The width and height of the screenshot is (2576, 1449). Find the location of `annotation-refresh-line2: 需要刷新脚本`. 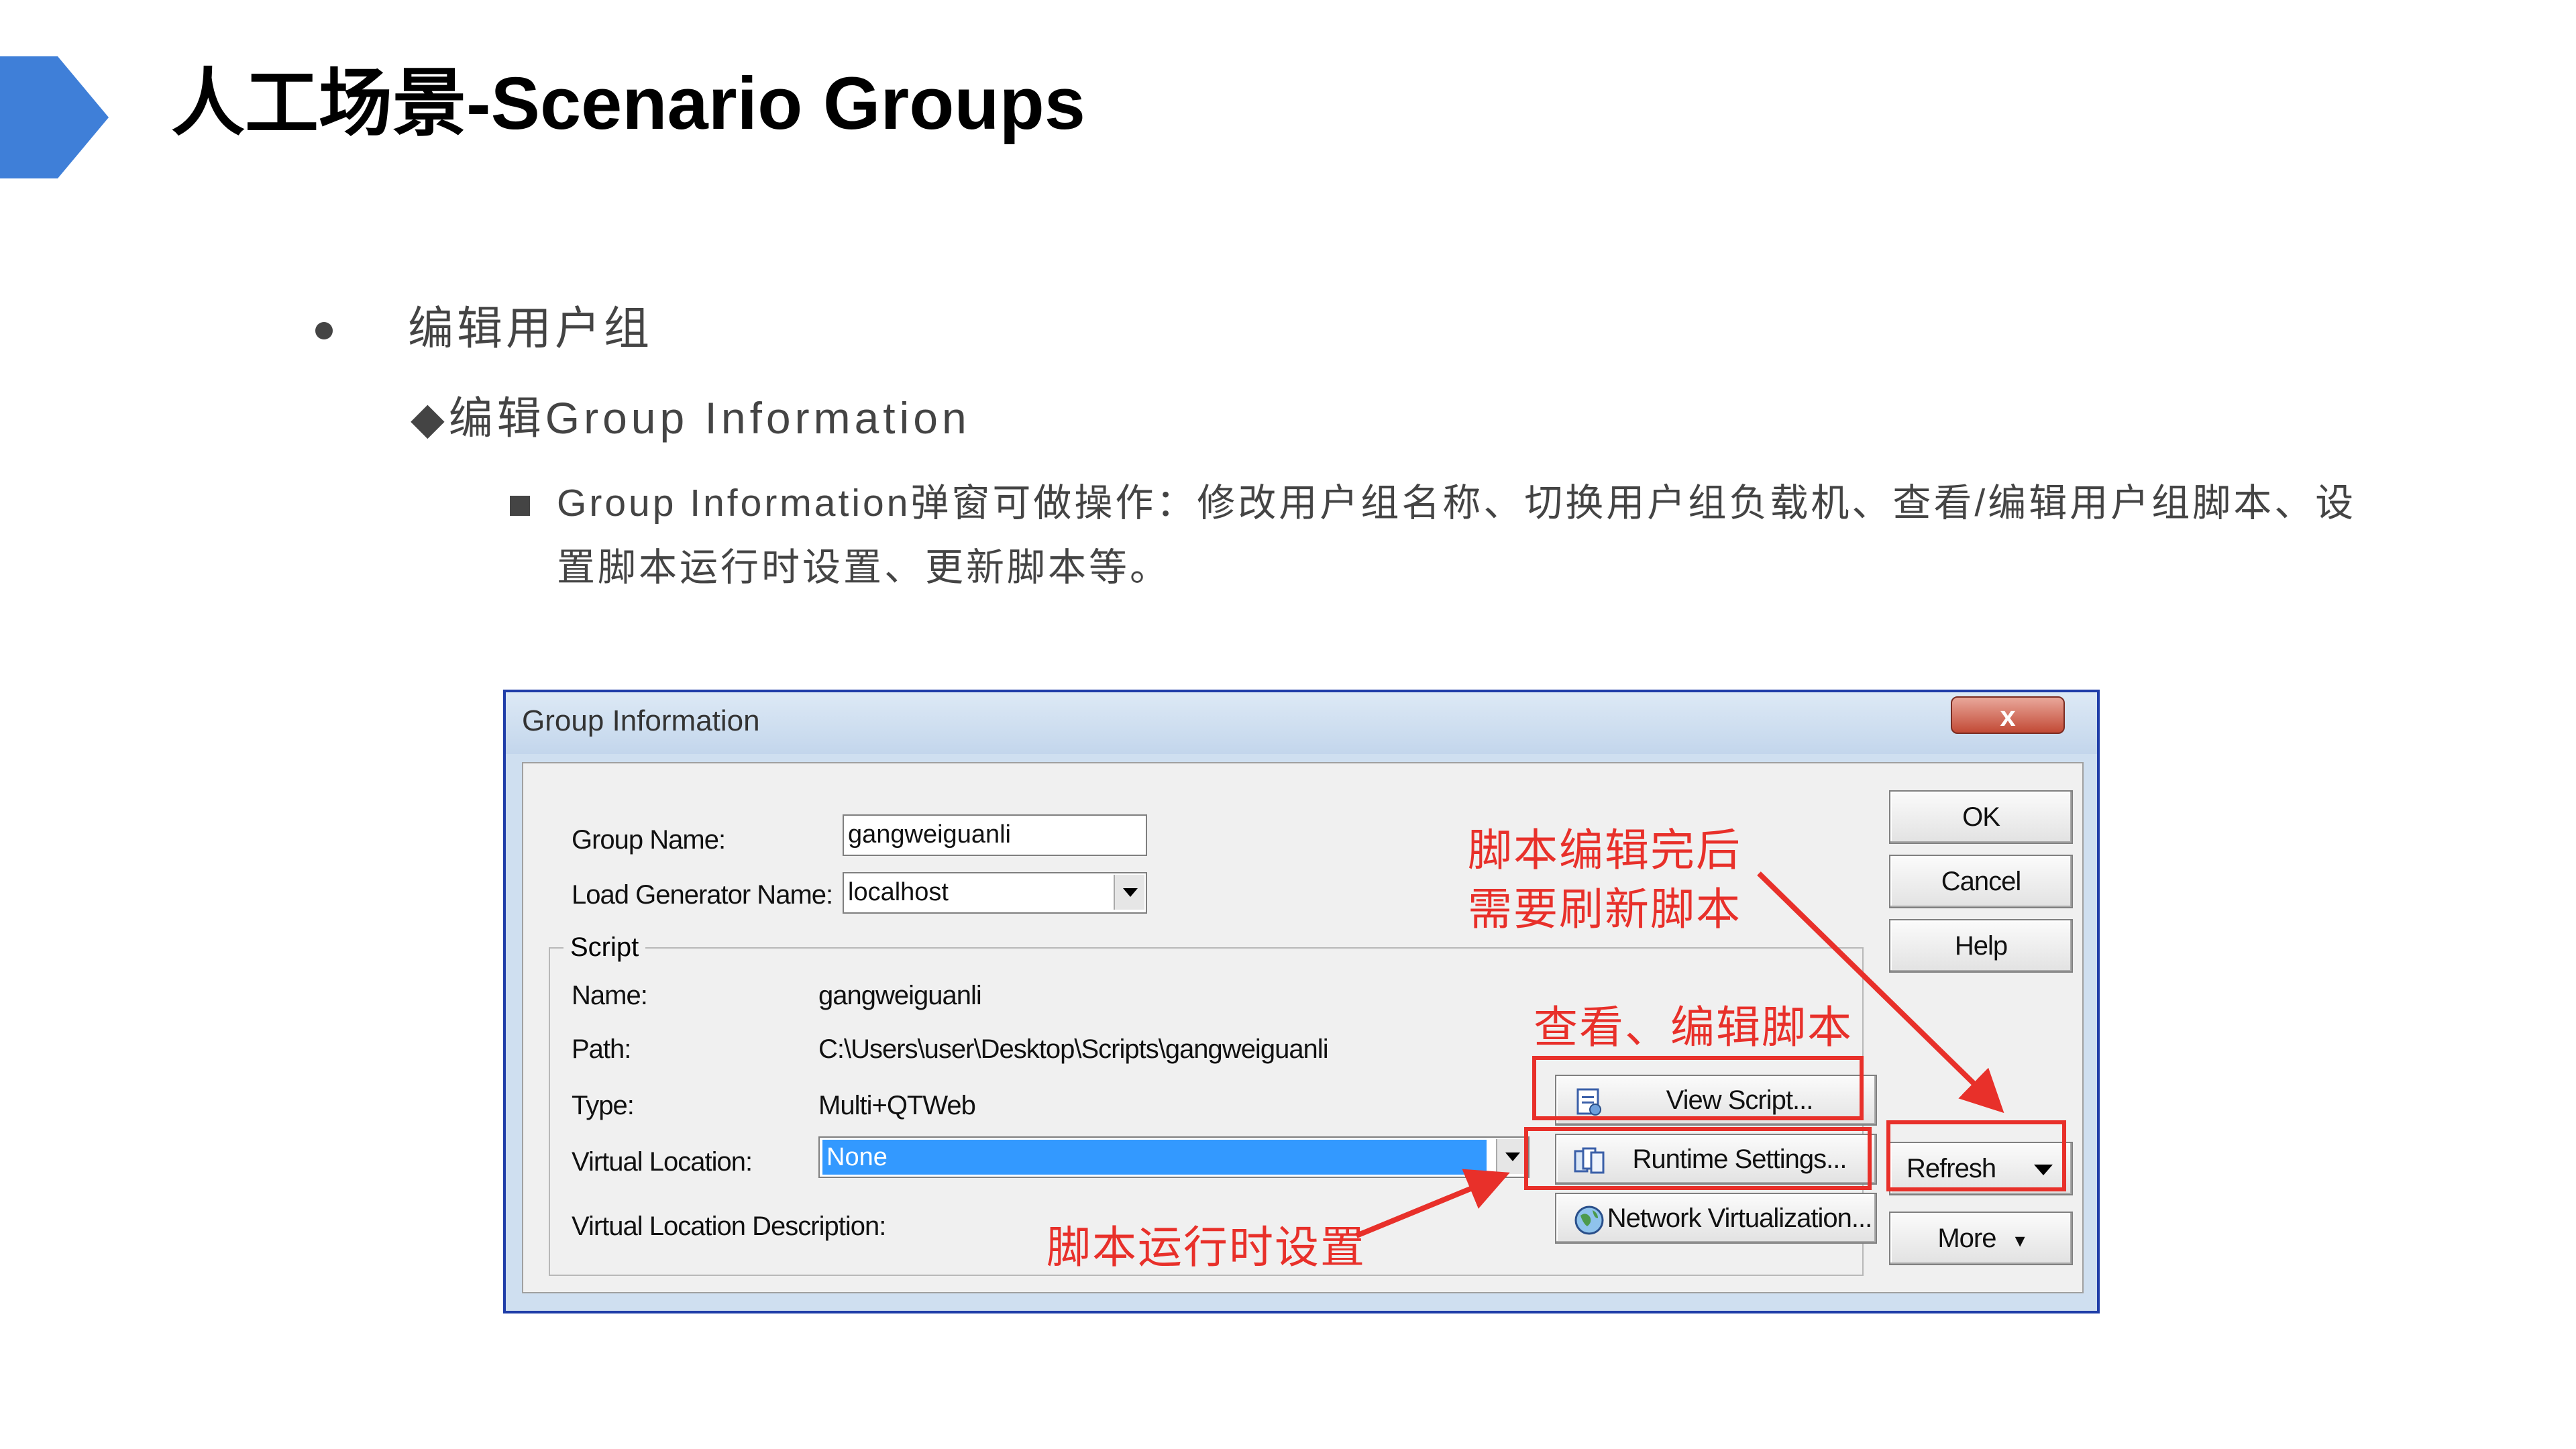

annotation-refresh-line2: 需要刷新脚本 is located at coordinates (1604, 909).